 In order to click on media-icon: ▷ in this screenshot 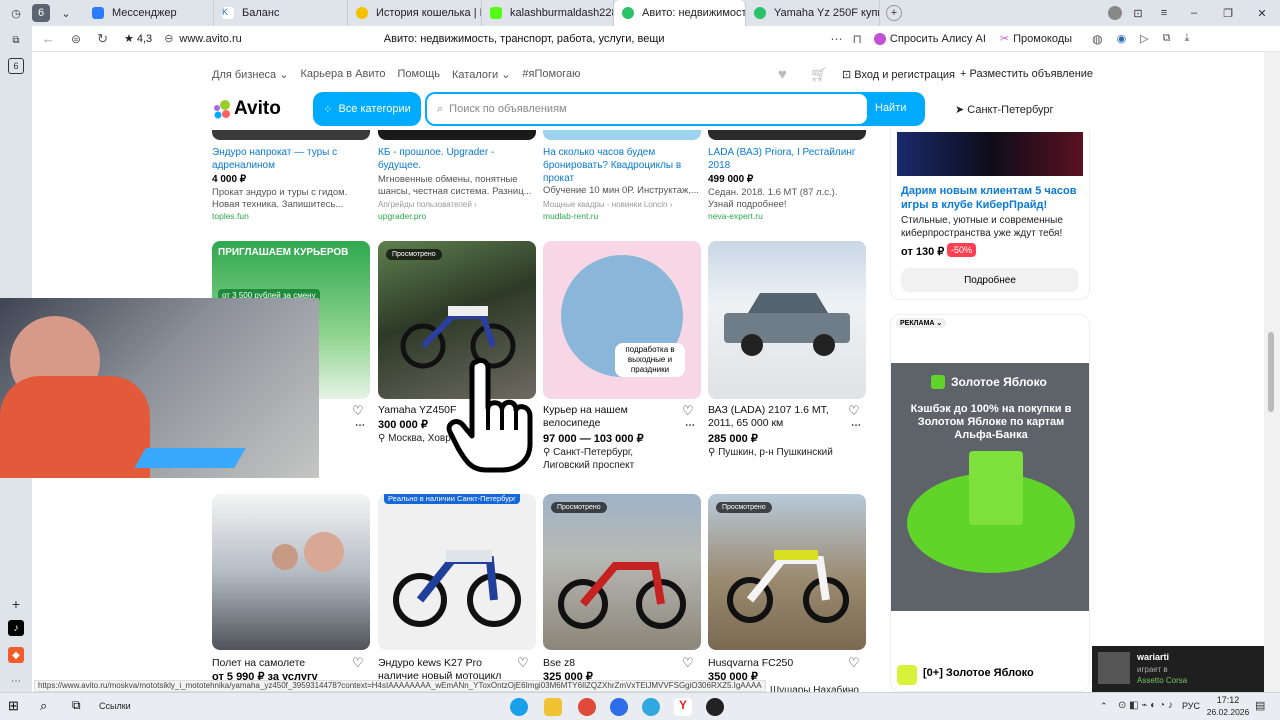, I will do `click(1144, 38)`.